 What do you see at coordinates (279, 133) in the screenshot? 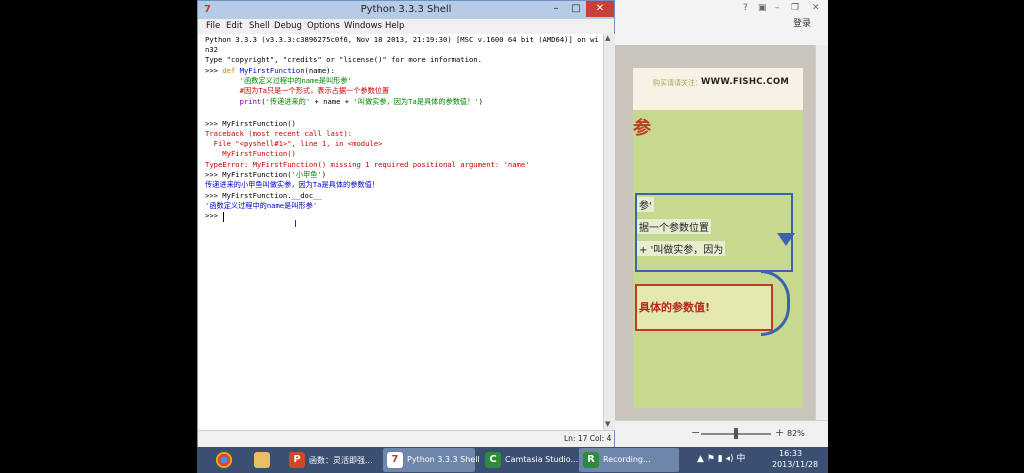
I see `error-line: Traceback (most recent call last):` at bounding box center [279, 133].